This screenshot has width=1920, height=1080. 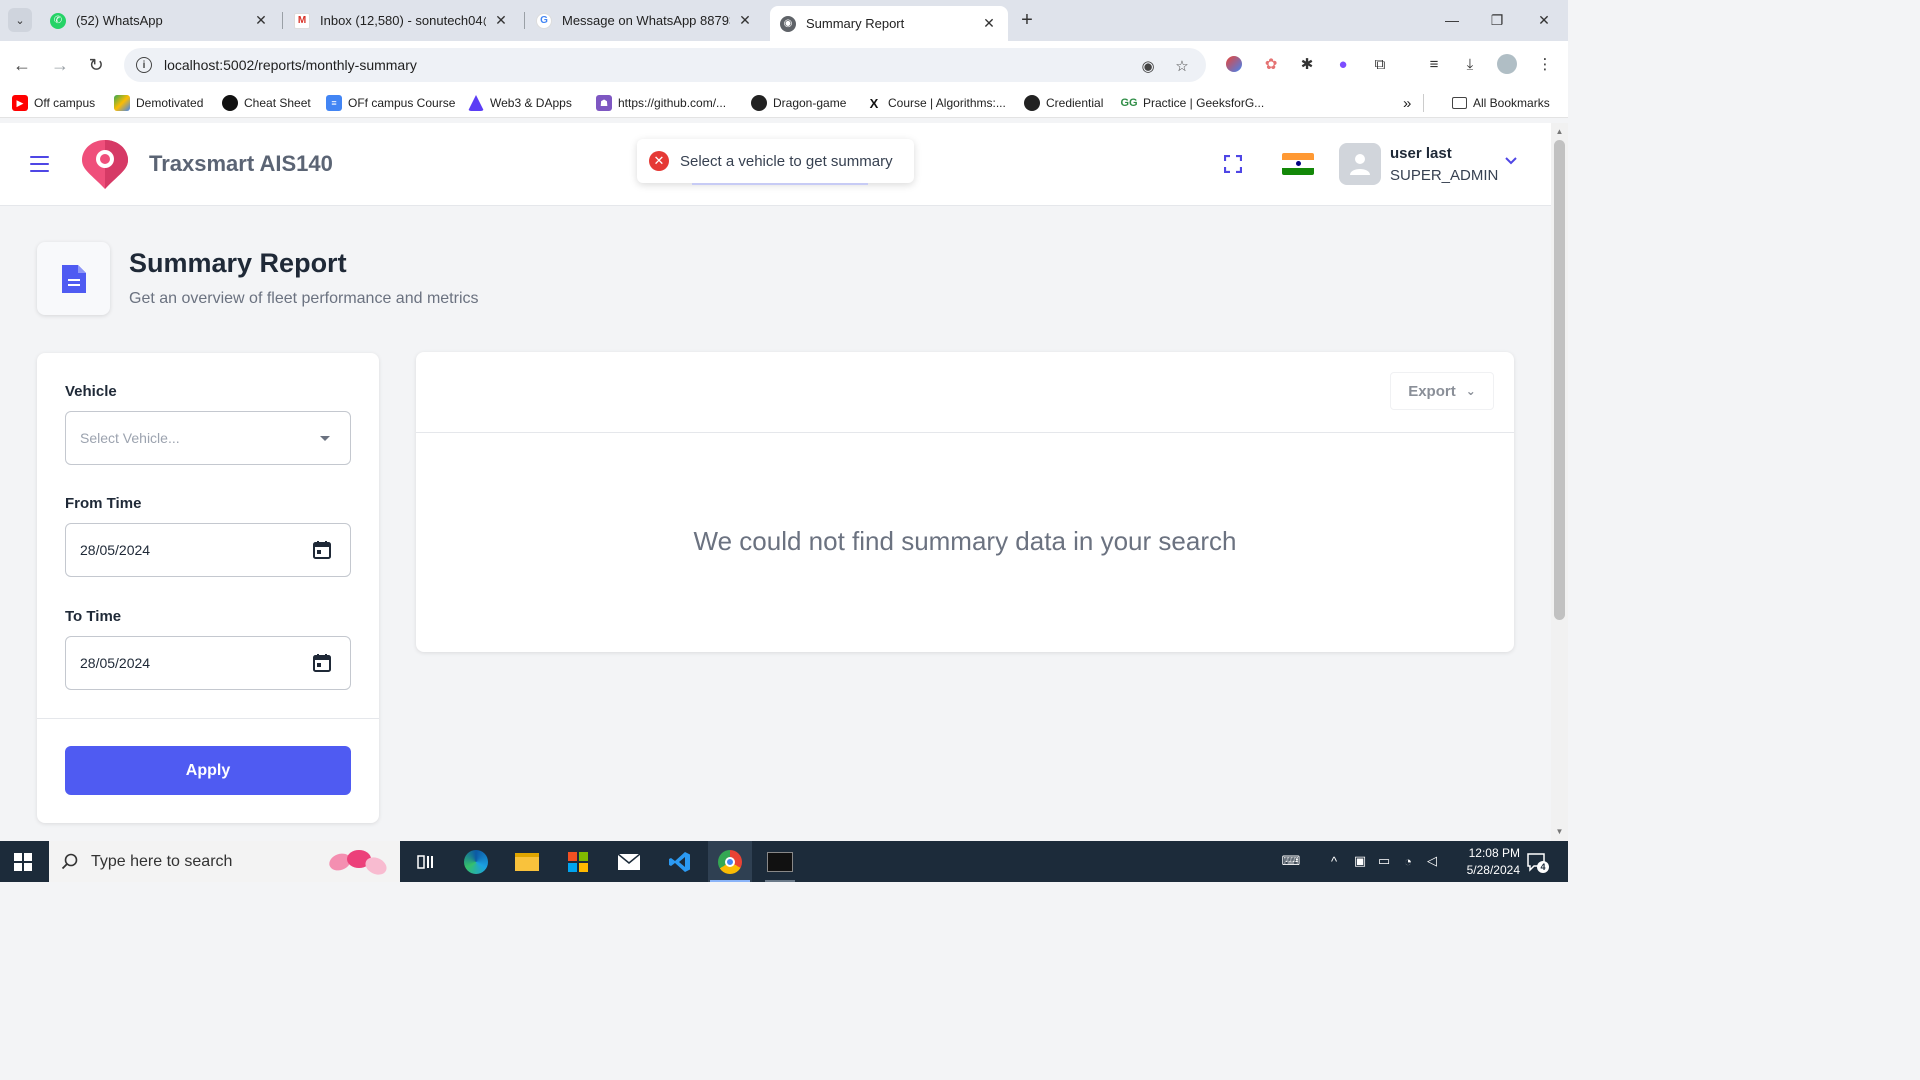 I want to click on bookmark-crediential: Crediential, so click(x=1063, y=103).